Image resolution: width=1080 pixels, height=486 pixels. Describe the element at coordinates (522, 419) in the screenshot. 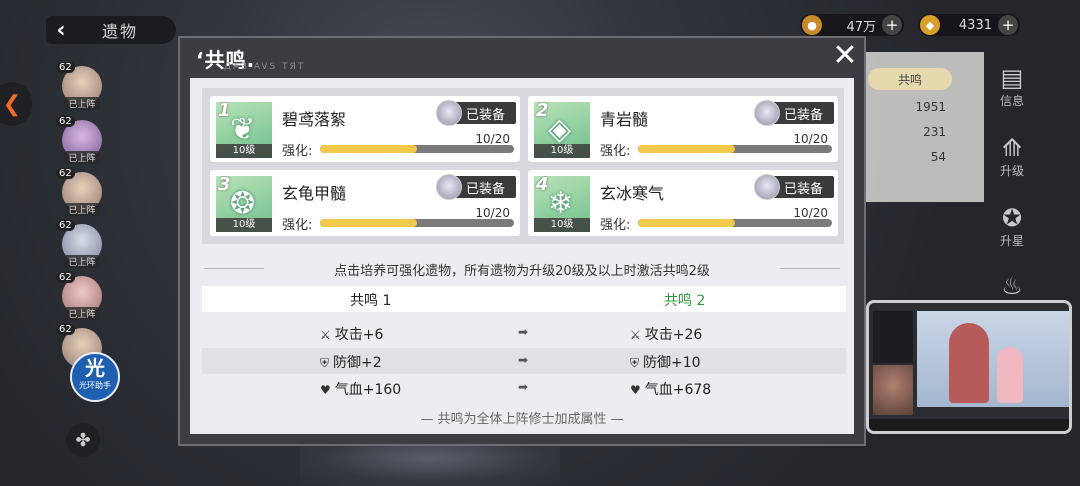

I see `resonance-footer-note: — 共鸣为全体上阵修士加成属性 —` at that location.